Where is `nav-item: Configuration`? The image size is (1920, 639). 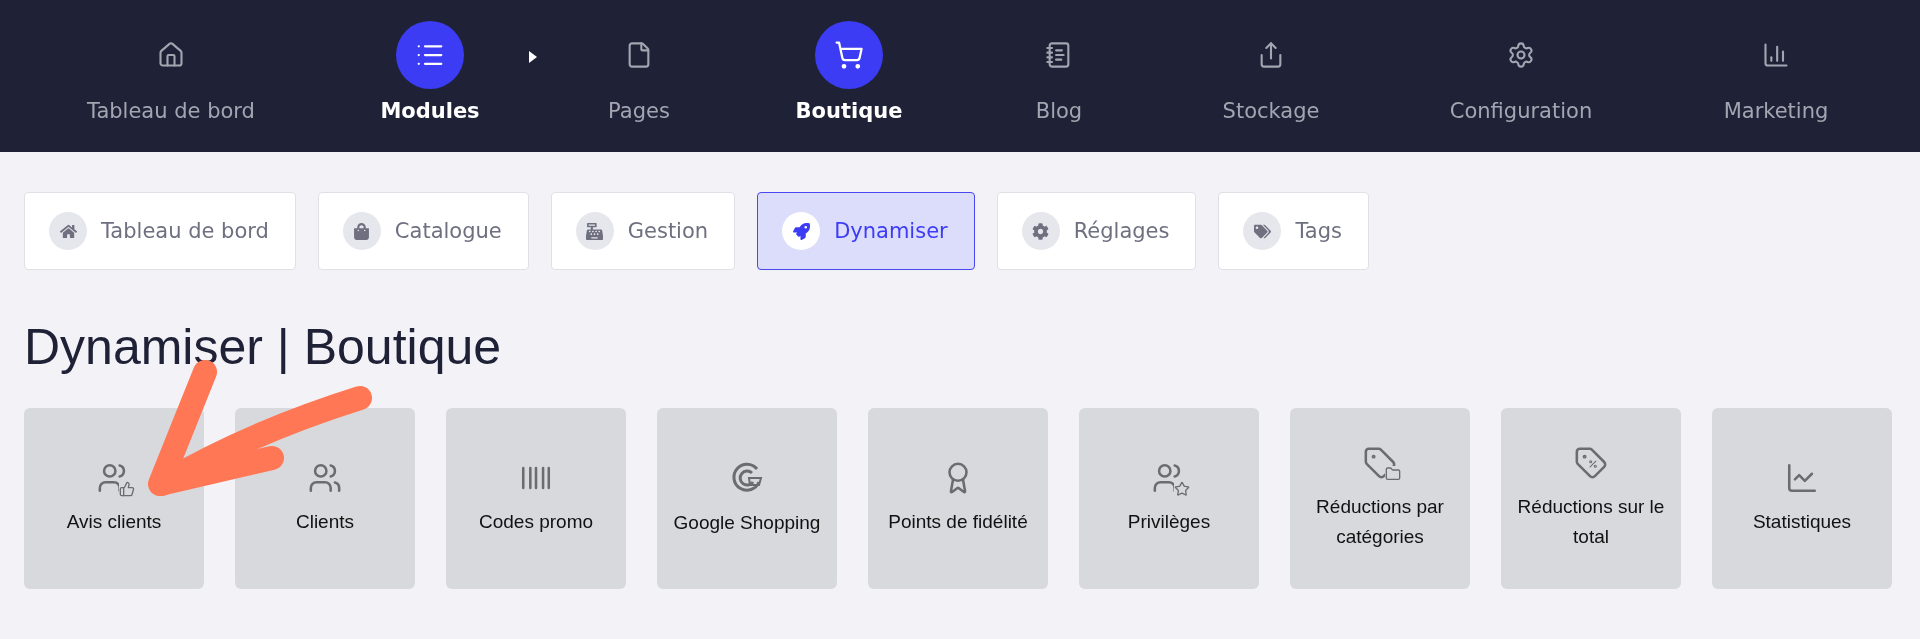 nav-item: Configuration is located at coordinates (1521, 61).